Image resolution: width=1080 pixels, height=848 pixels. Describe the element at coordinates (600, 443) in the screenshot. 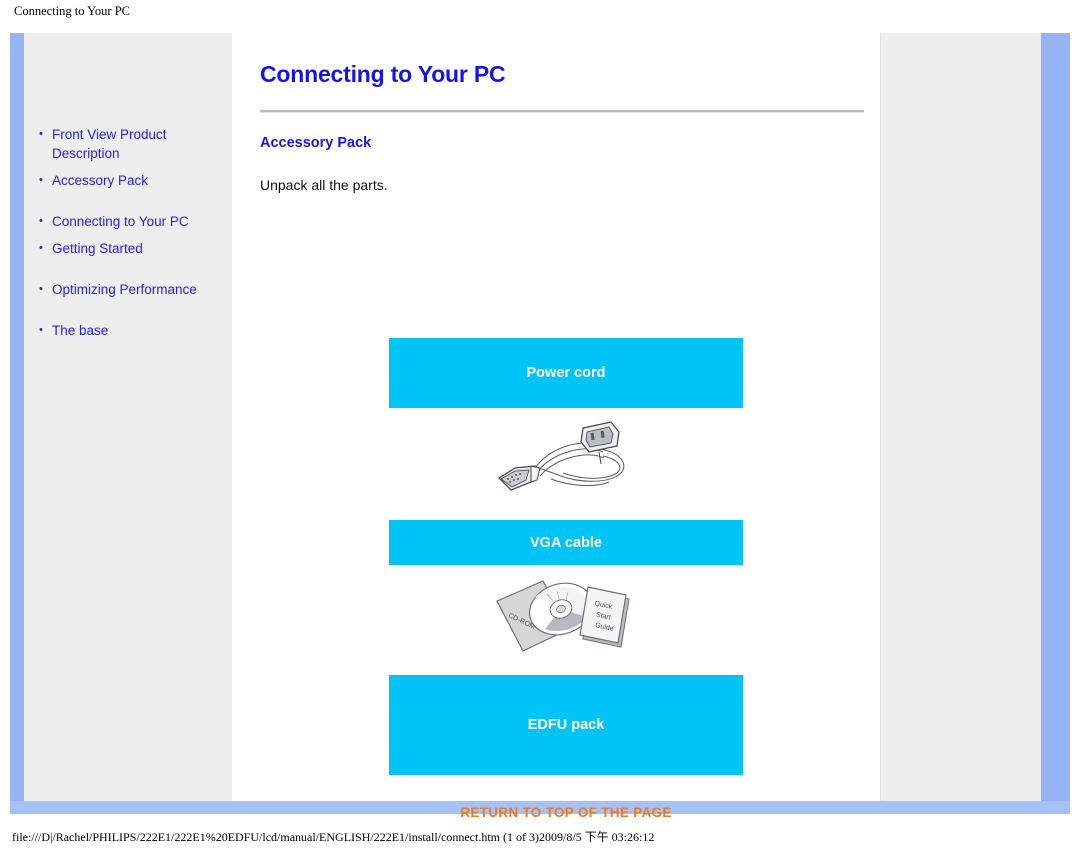

I see `power-plug-icon` at that location.